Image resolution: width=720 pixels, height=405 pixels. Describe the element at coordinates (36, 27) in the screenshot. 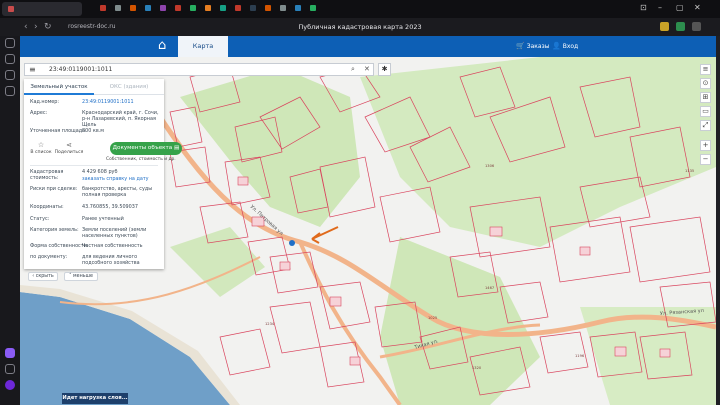

I see `forward-arrow-icon: ›` at that location.